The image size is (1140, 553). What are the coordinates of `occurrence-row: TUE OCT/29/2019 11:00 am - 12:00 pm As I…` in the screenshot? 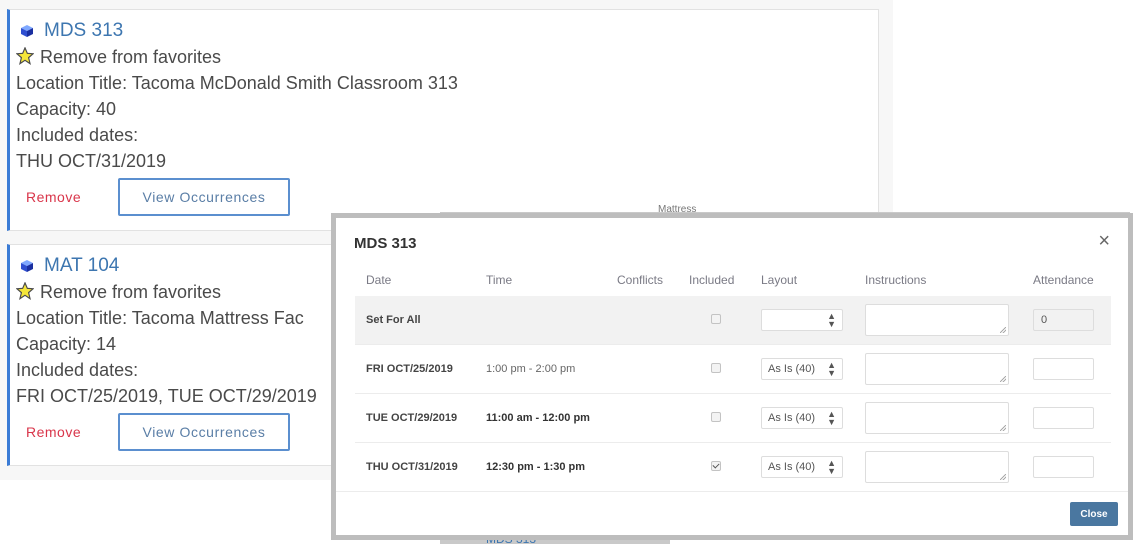 It's located at (733, 418).